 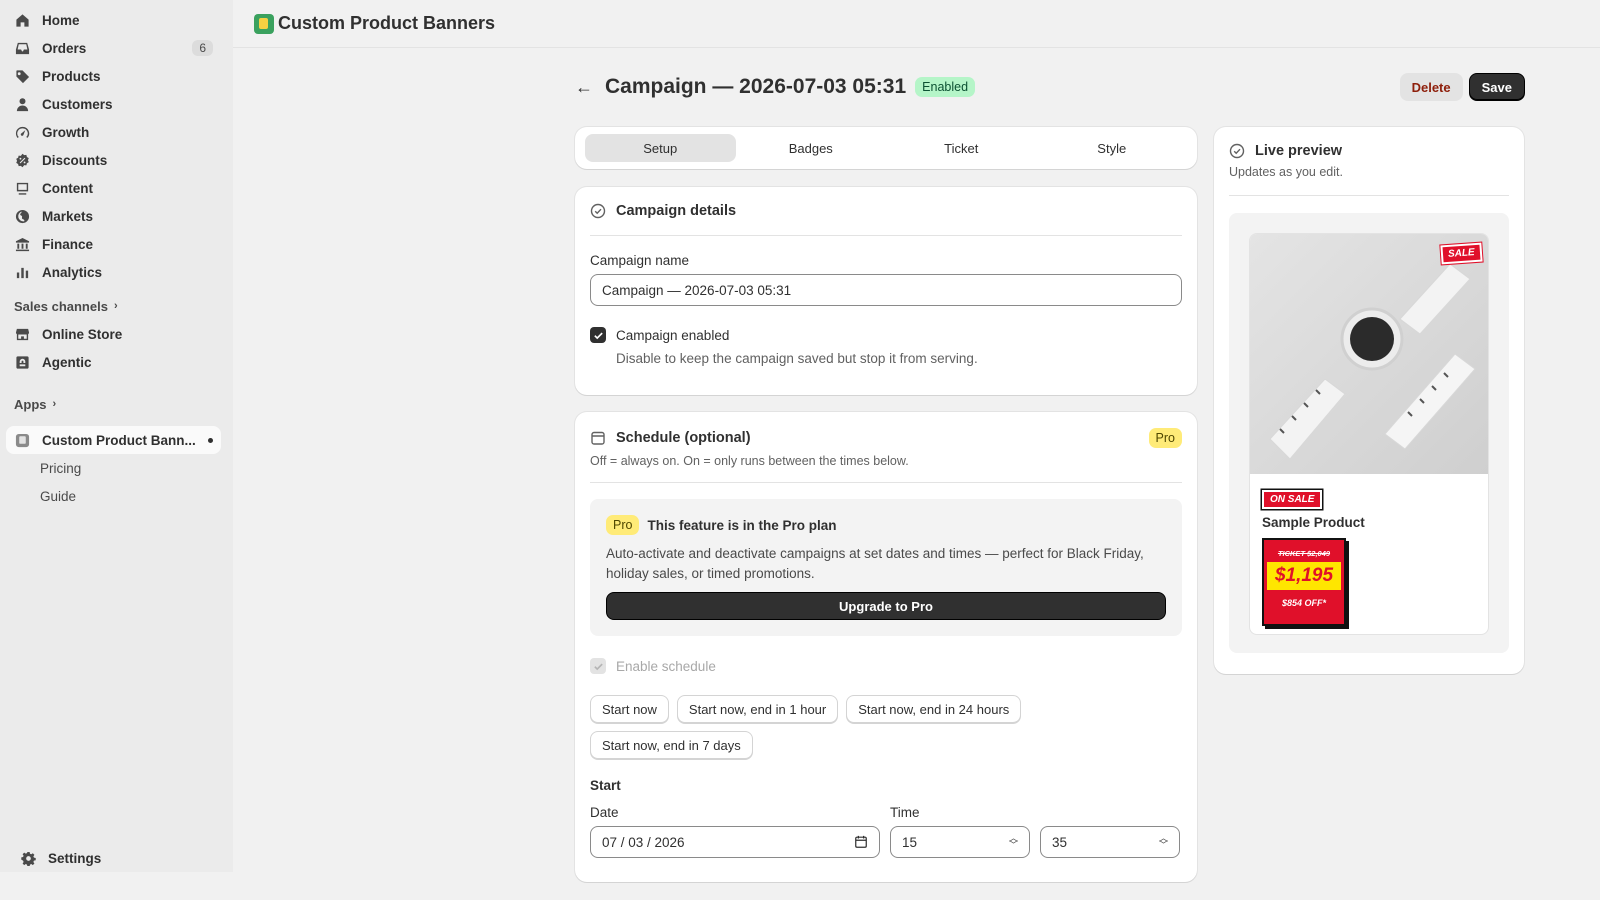 I want to click on sales-channels-label: Sales channels, so click(x=61, y=306).